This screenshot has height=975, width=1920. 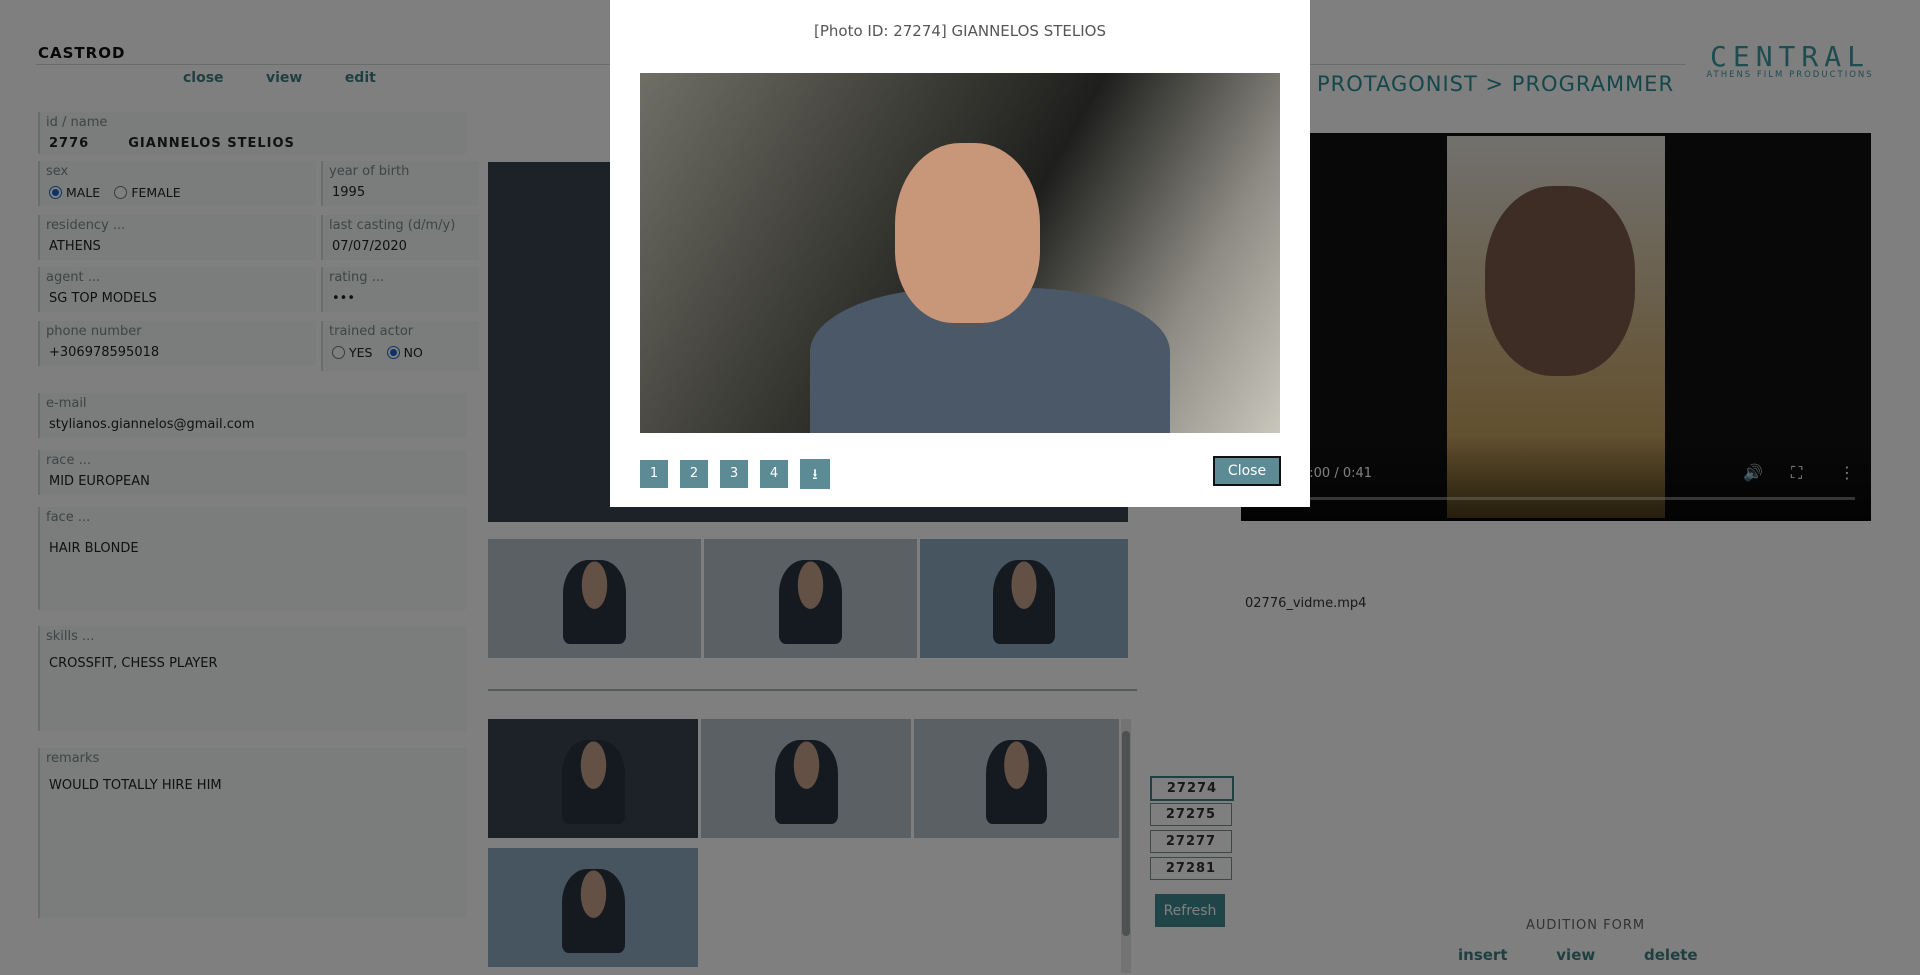 What do you see at coordinates (774, 474) in the screenshot?
I see `page-button-4: 4` at bounding box center [774, 474].